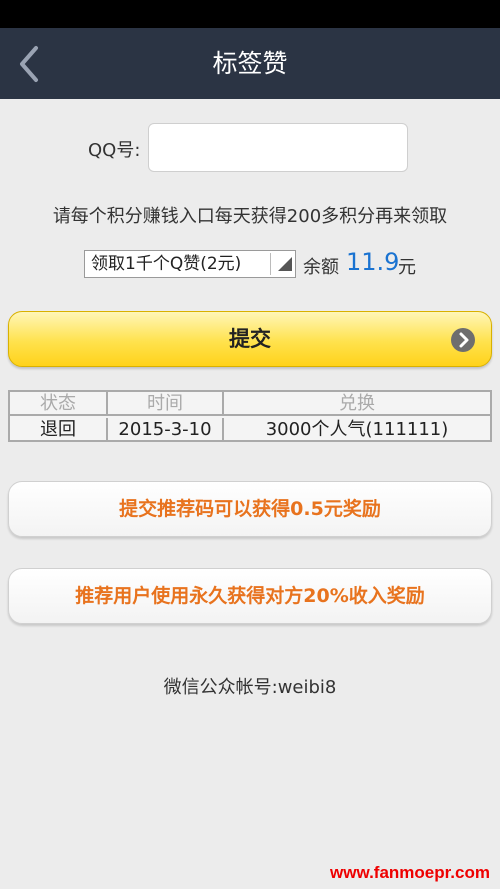 The height and width of the screenshot is (889, 500). Describe the element at coordinates (357, 429) in the screenshot. I see `cell-exchange: 3000个人气(111111)` at that location.